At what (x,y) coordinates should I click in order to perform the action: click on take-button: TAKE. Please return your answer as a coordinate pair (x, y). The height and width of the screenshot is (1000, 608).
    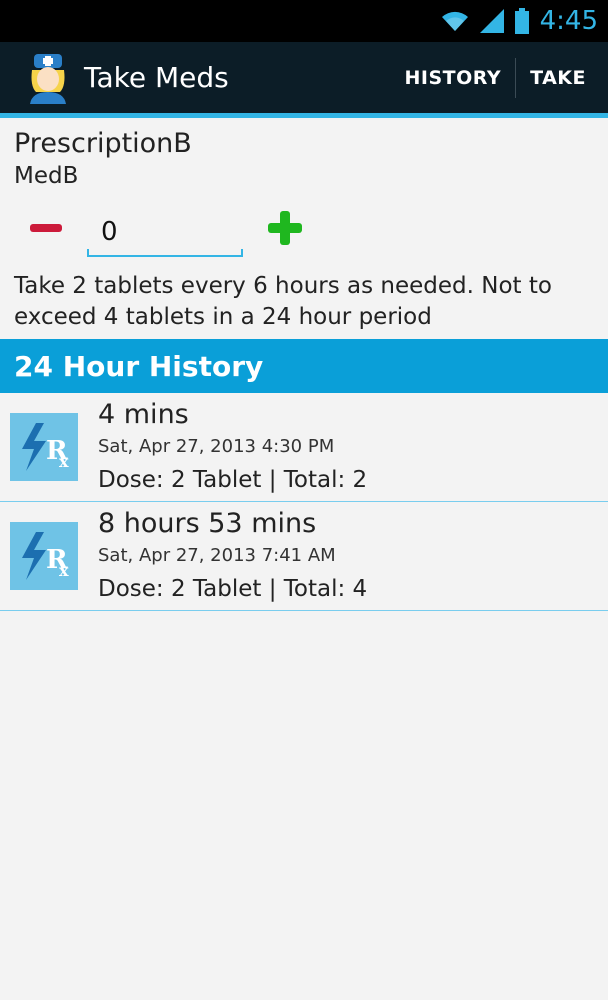
    Looking at the image, I should click on (562, 78).